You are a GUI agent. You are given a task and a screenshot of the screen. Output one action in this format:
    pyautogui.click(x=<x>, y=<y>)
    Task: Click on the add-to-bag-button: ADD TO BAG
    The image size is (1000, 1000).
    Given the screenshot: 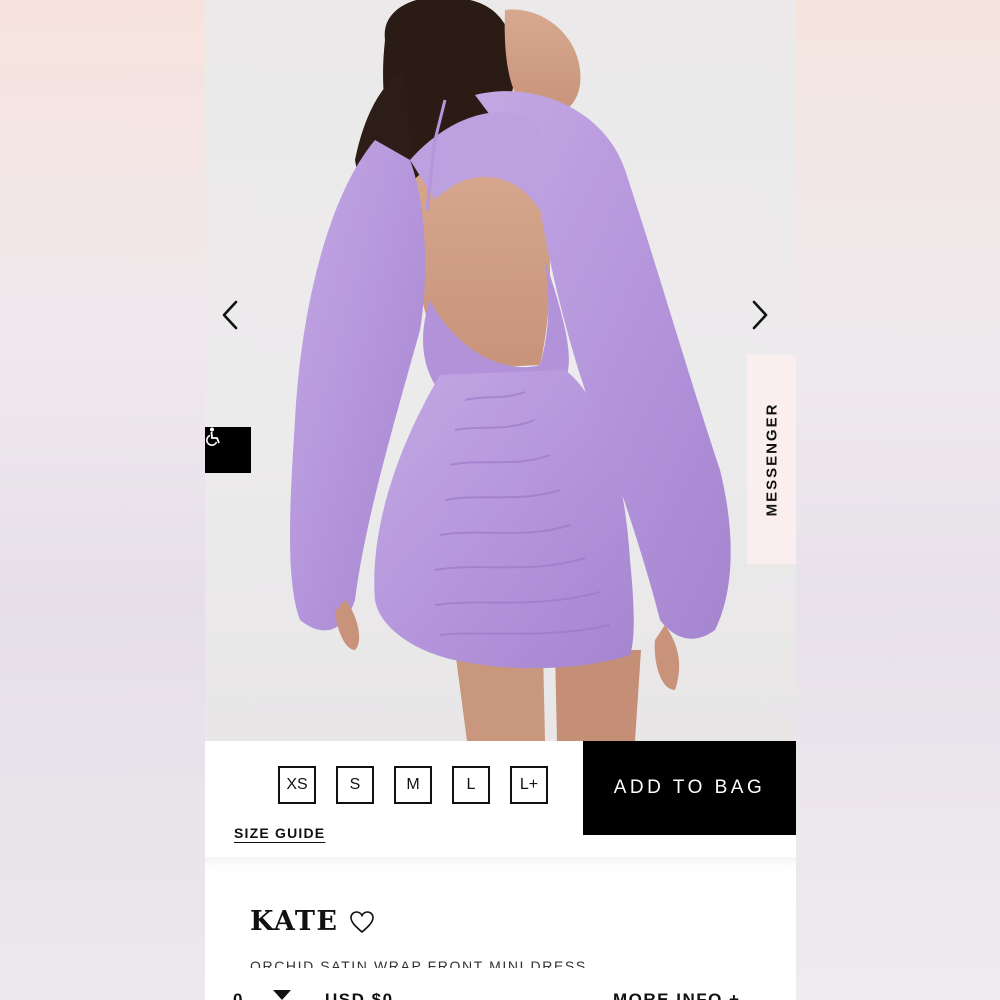 What is the action you would take?
    pyautogui.click(x=689, y=788)
    